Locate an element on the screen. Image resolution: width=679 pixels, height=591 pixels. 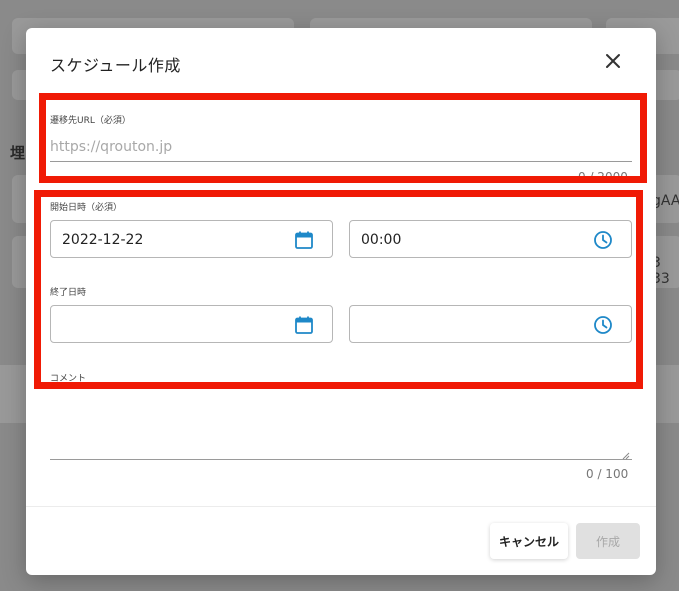
cancel-button: キャンセル is located at coordinates (529, 541).